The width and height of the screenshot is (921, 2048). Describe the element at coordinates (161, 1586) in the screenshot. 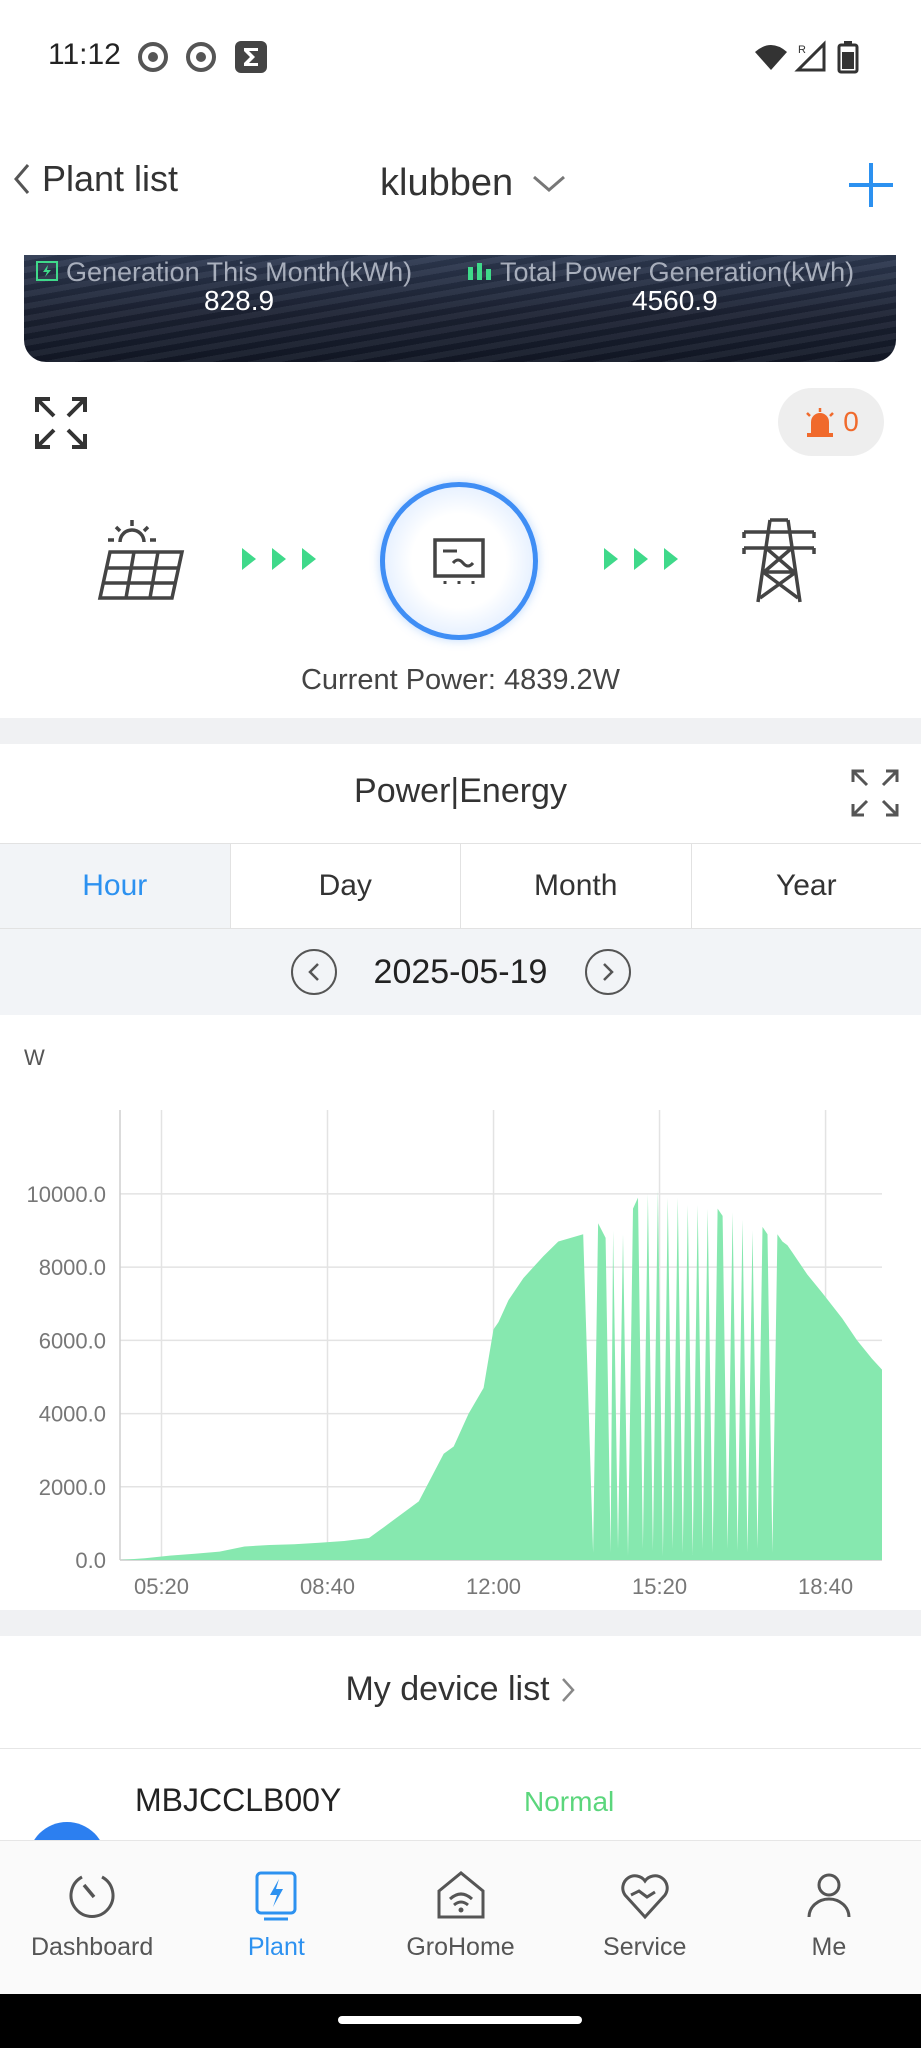

I see `x-tick-label: 05:20` at that location.